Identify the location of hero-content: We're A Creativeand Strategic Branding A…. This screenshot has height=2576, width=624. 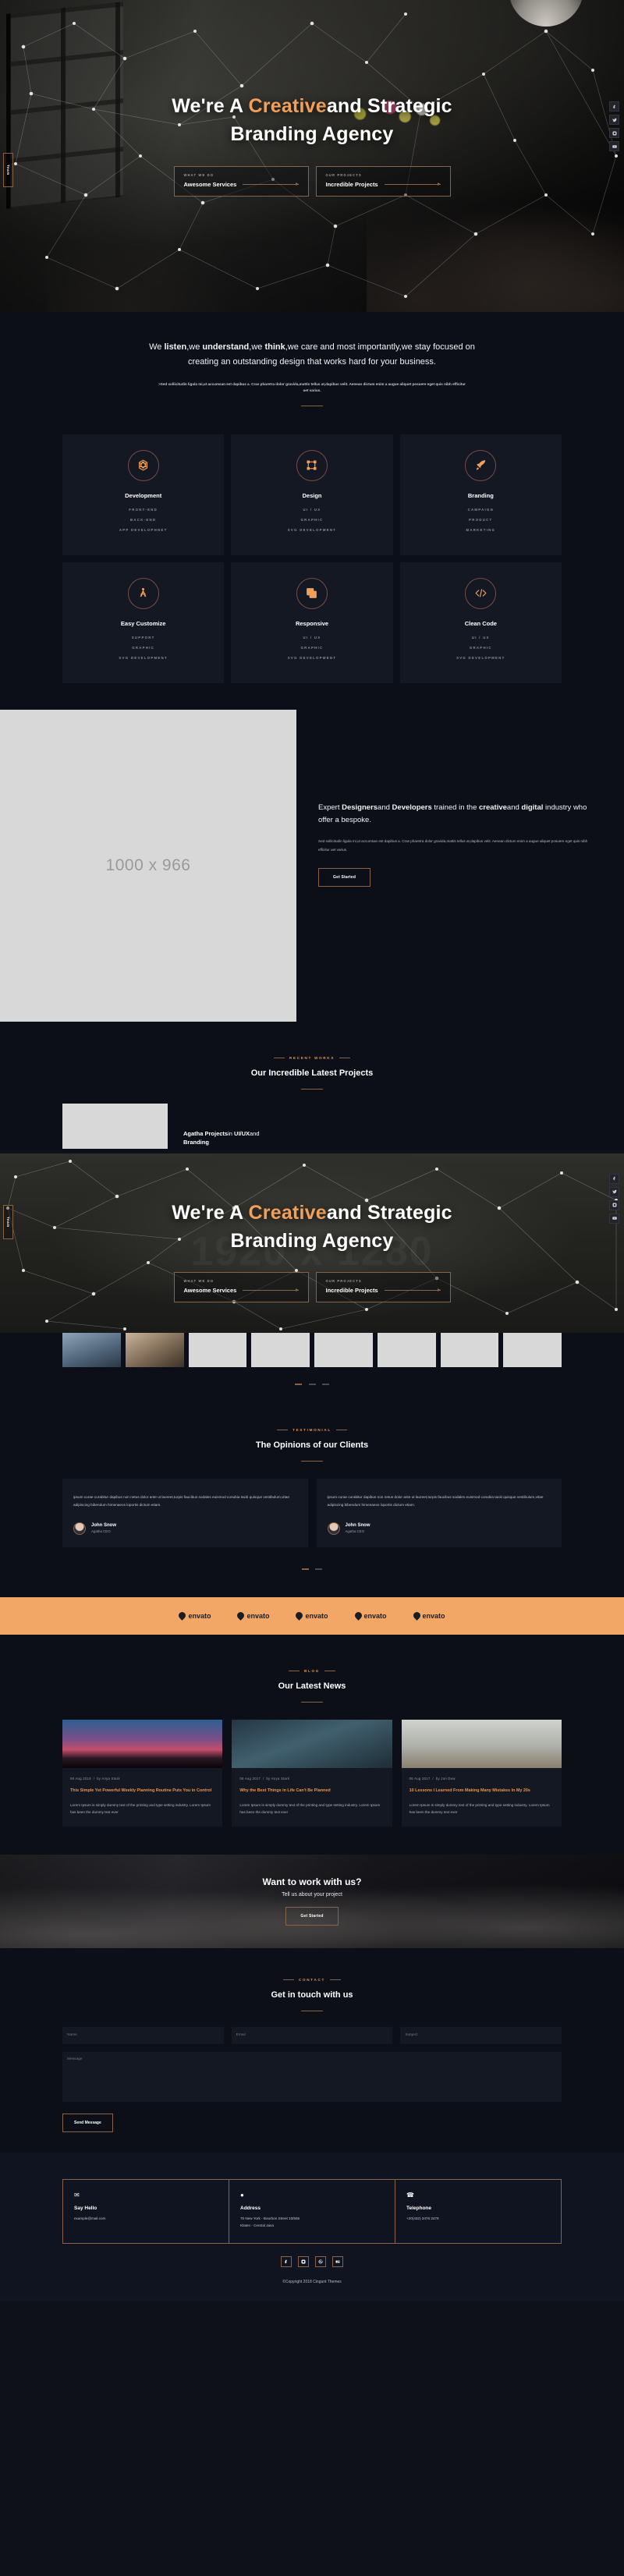
(312, 145).